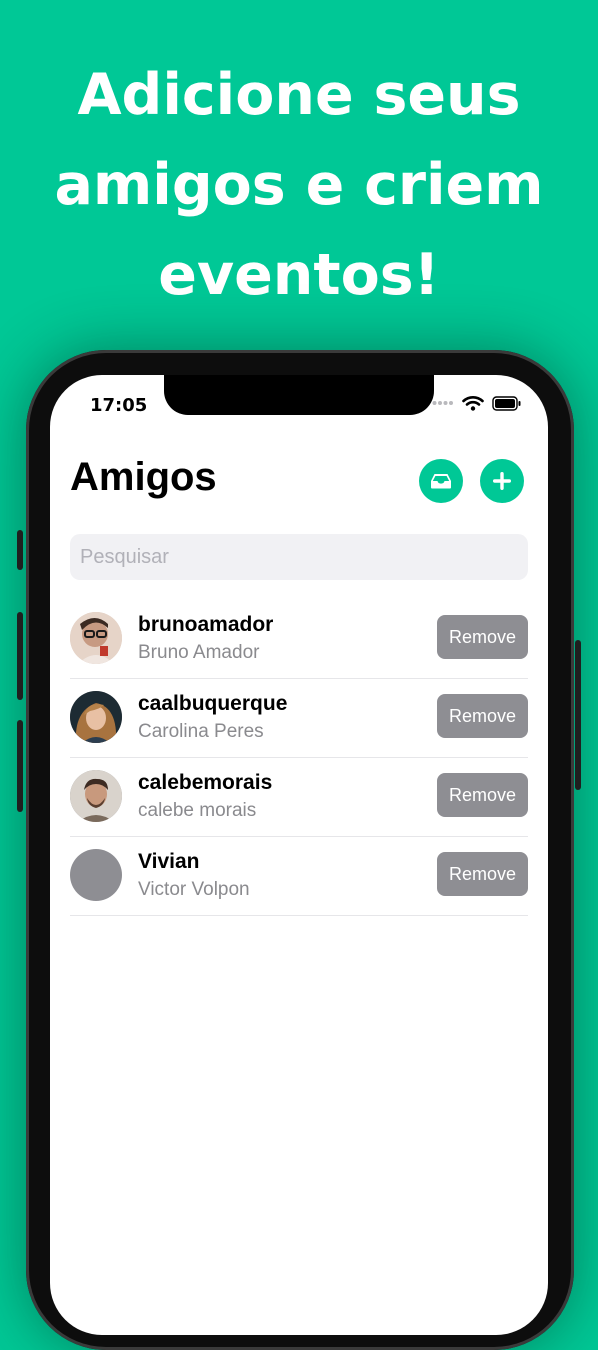 Image resolution: width=598 pixels, height=1350 pixels. Describe the element at coordinates (169, 861) in the screenshot. I see `friend-username: Vivian` at that location.